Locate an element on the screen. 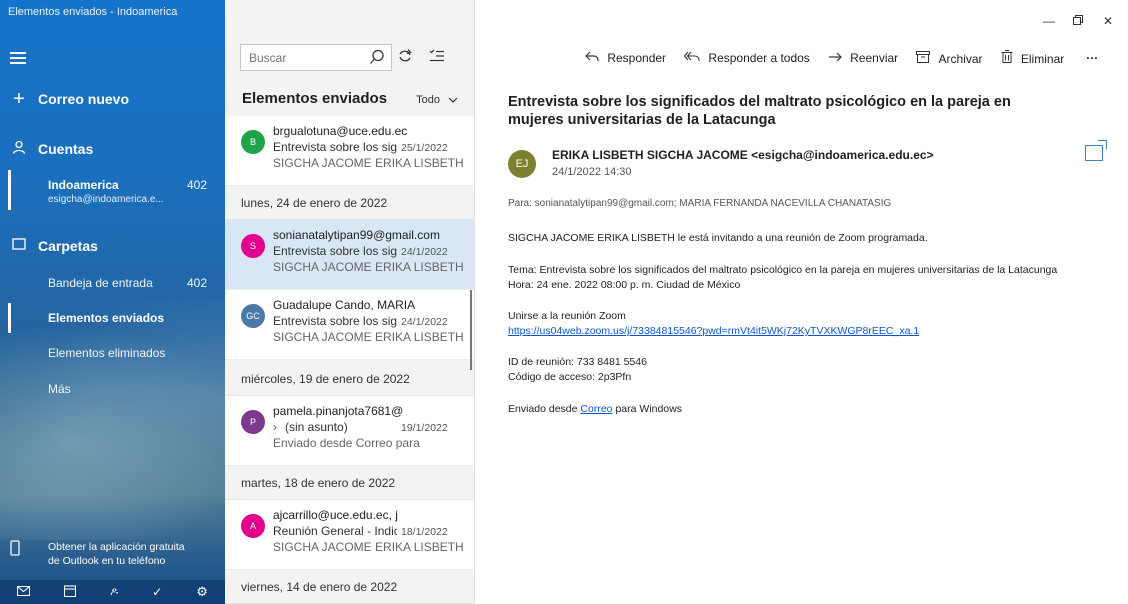 The height and width of the screenshot is (604, 1128). selection-mode-icon is located at coordinates (437, 58).